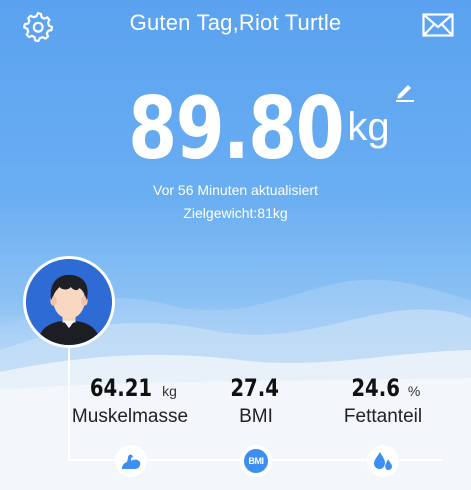 The image size is (471, 490). I want to click on metric-bmi: 27.4 BMI, so click(256, 401).